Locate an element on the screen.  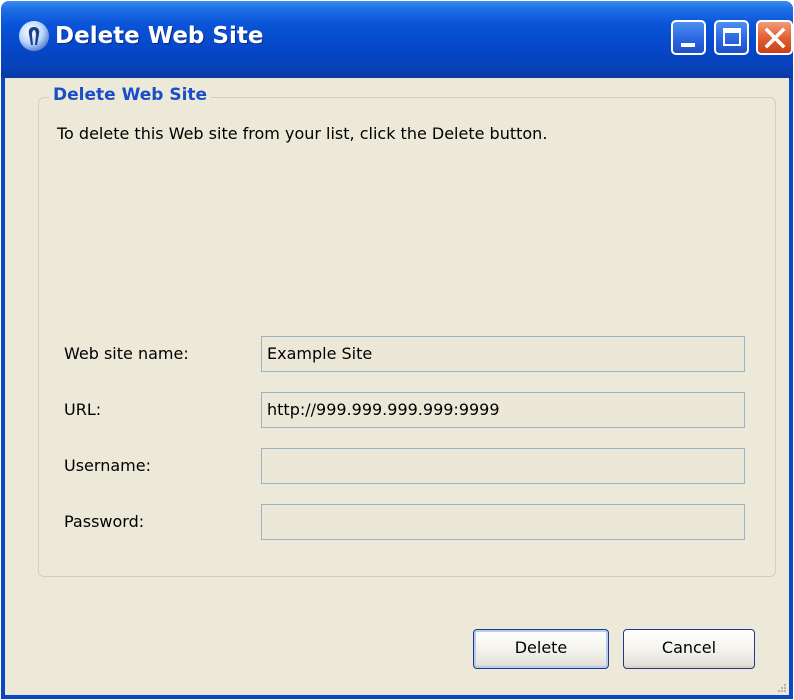
maximize-icon is located at coordinates (732, 37).